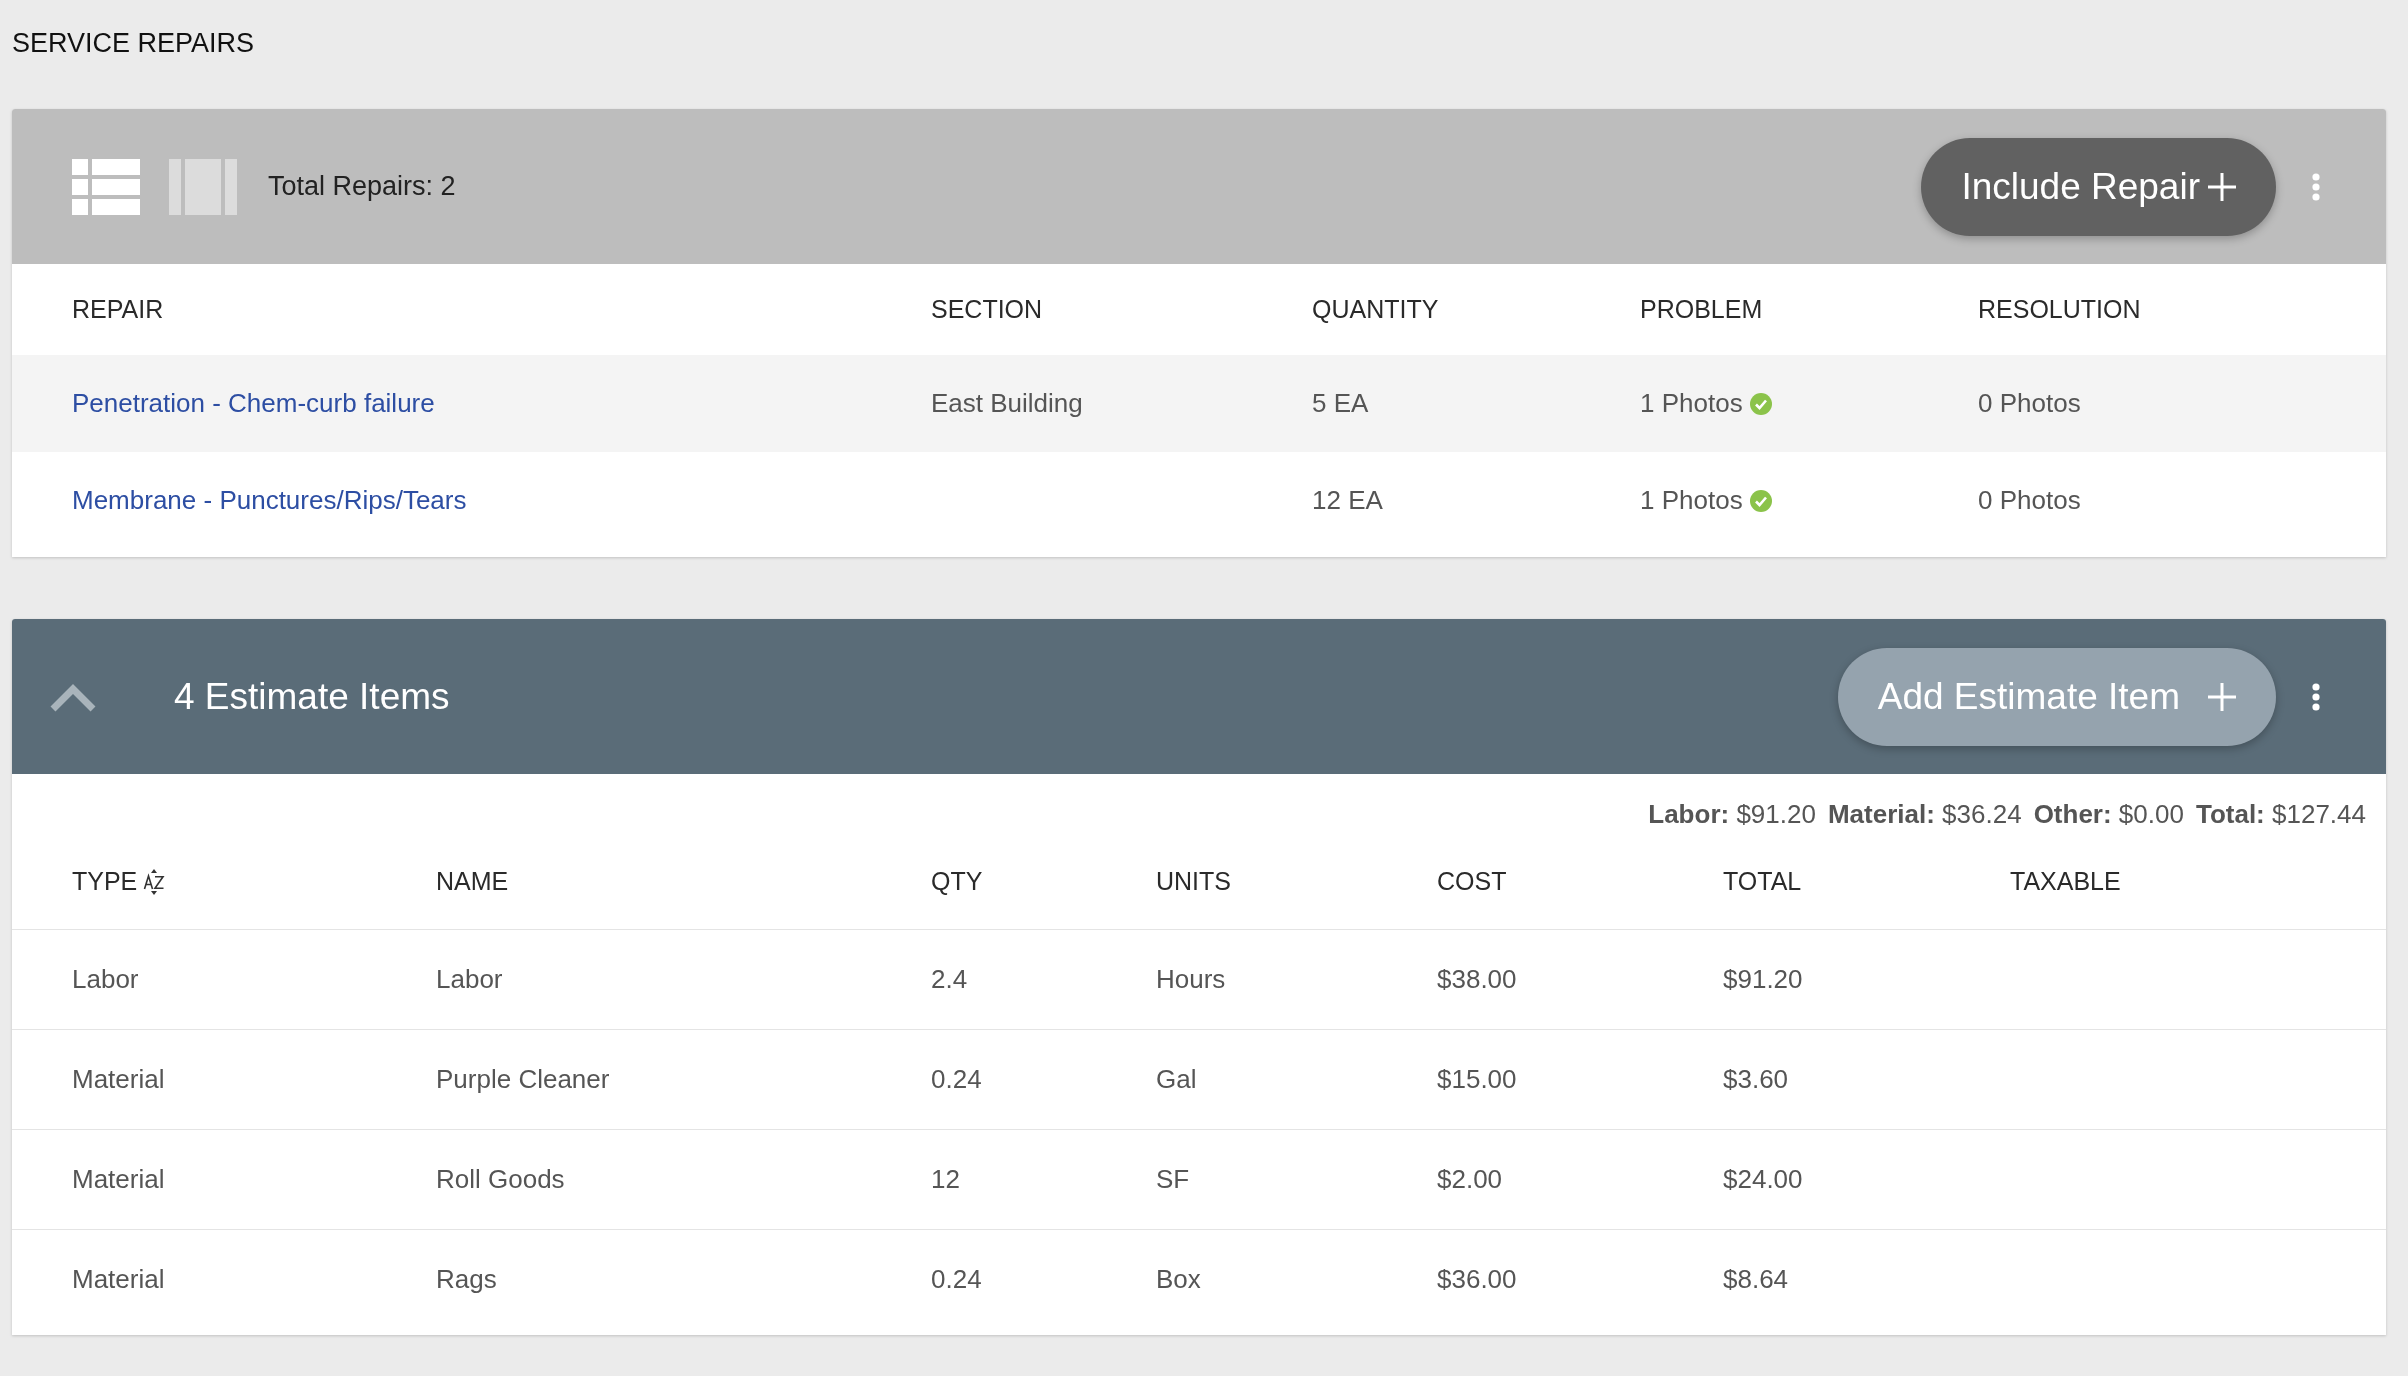 The image size is (2408, 1376). Describe the element at coordinates (1756, 1279) in the screenshot. I see `table-cell: $8.64` at that location.